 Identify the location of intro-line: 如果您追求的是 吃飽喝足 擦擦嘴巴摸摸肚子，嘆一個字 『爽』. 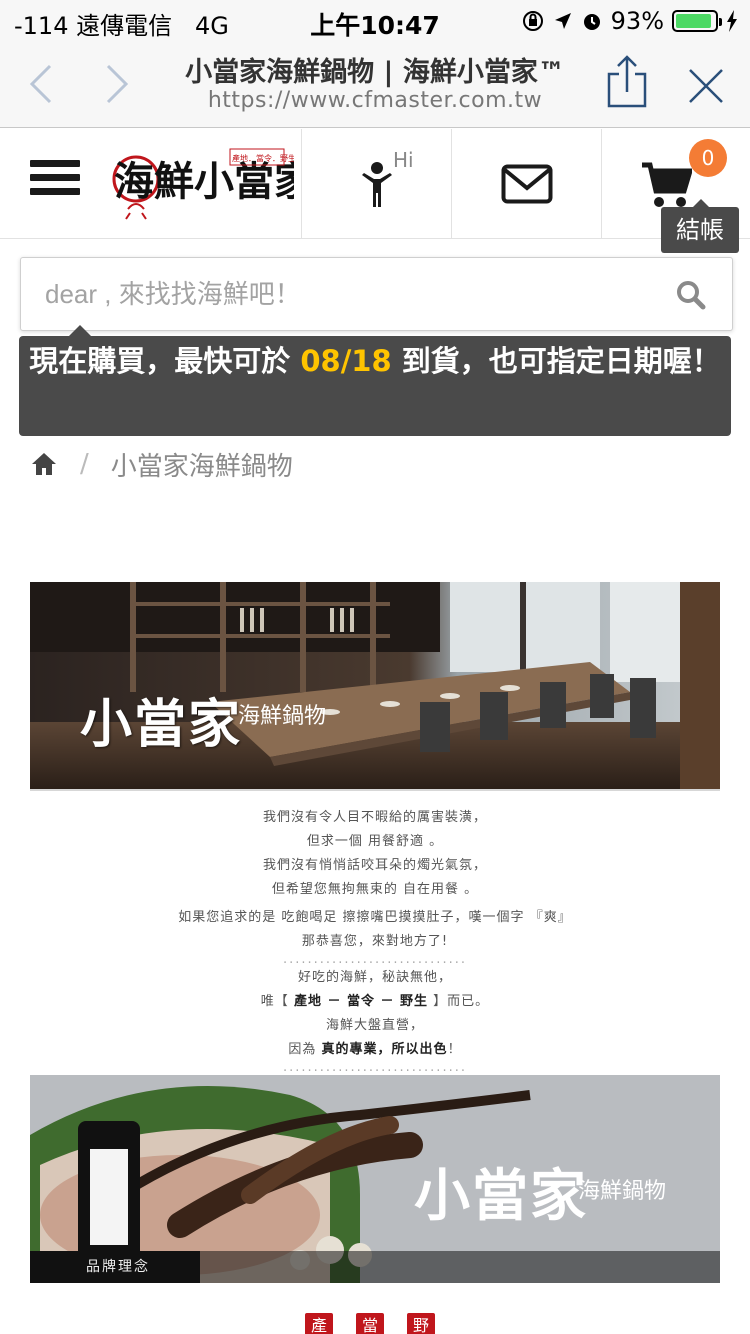
(375, 917).